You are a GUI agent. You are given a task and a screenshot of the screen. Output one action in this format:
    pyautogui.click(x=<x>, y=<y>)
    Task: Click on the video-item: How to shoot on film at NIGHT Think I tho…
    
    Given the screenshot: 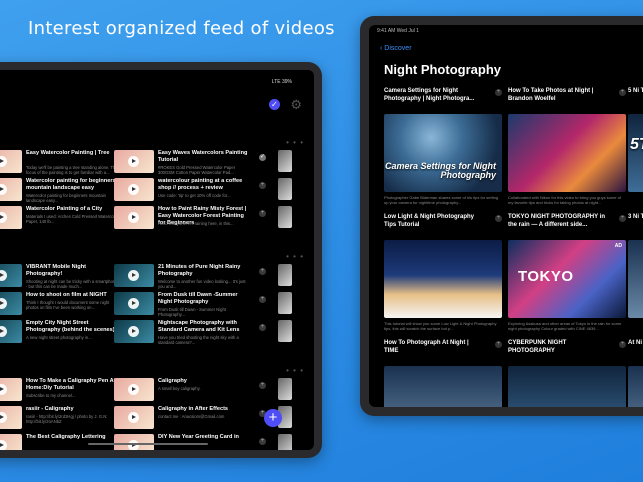 What is the action you would take?
    pyautogui.click(x=67, y=305)
    